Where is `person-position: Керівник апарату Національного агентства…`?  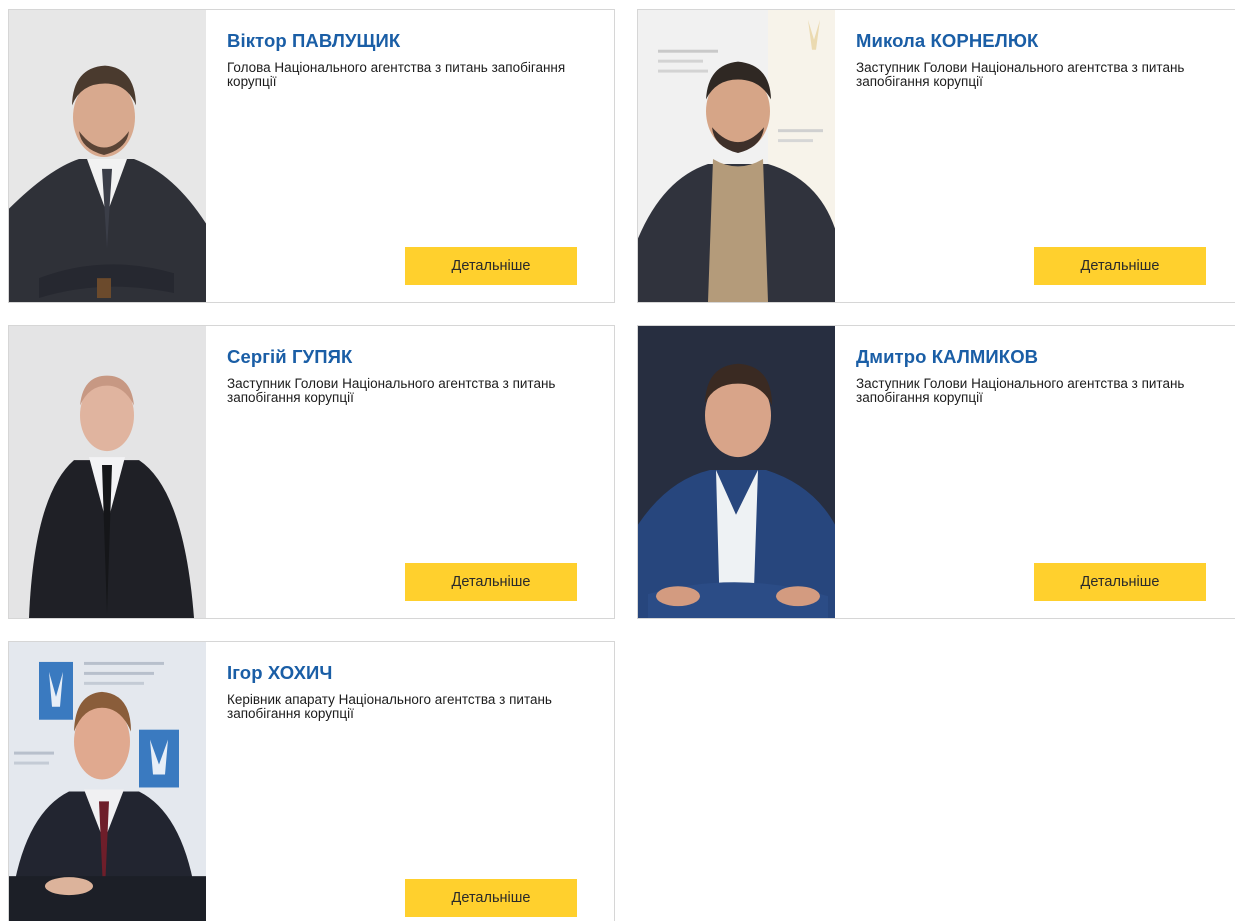
person-position: Керівник апарату Національного агентства… is located at coordinates (389, 706).